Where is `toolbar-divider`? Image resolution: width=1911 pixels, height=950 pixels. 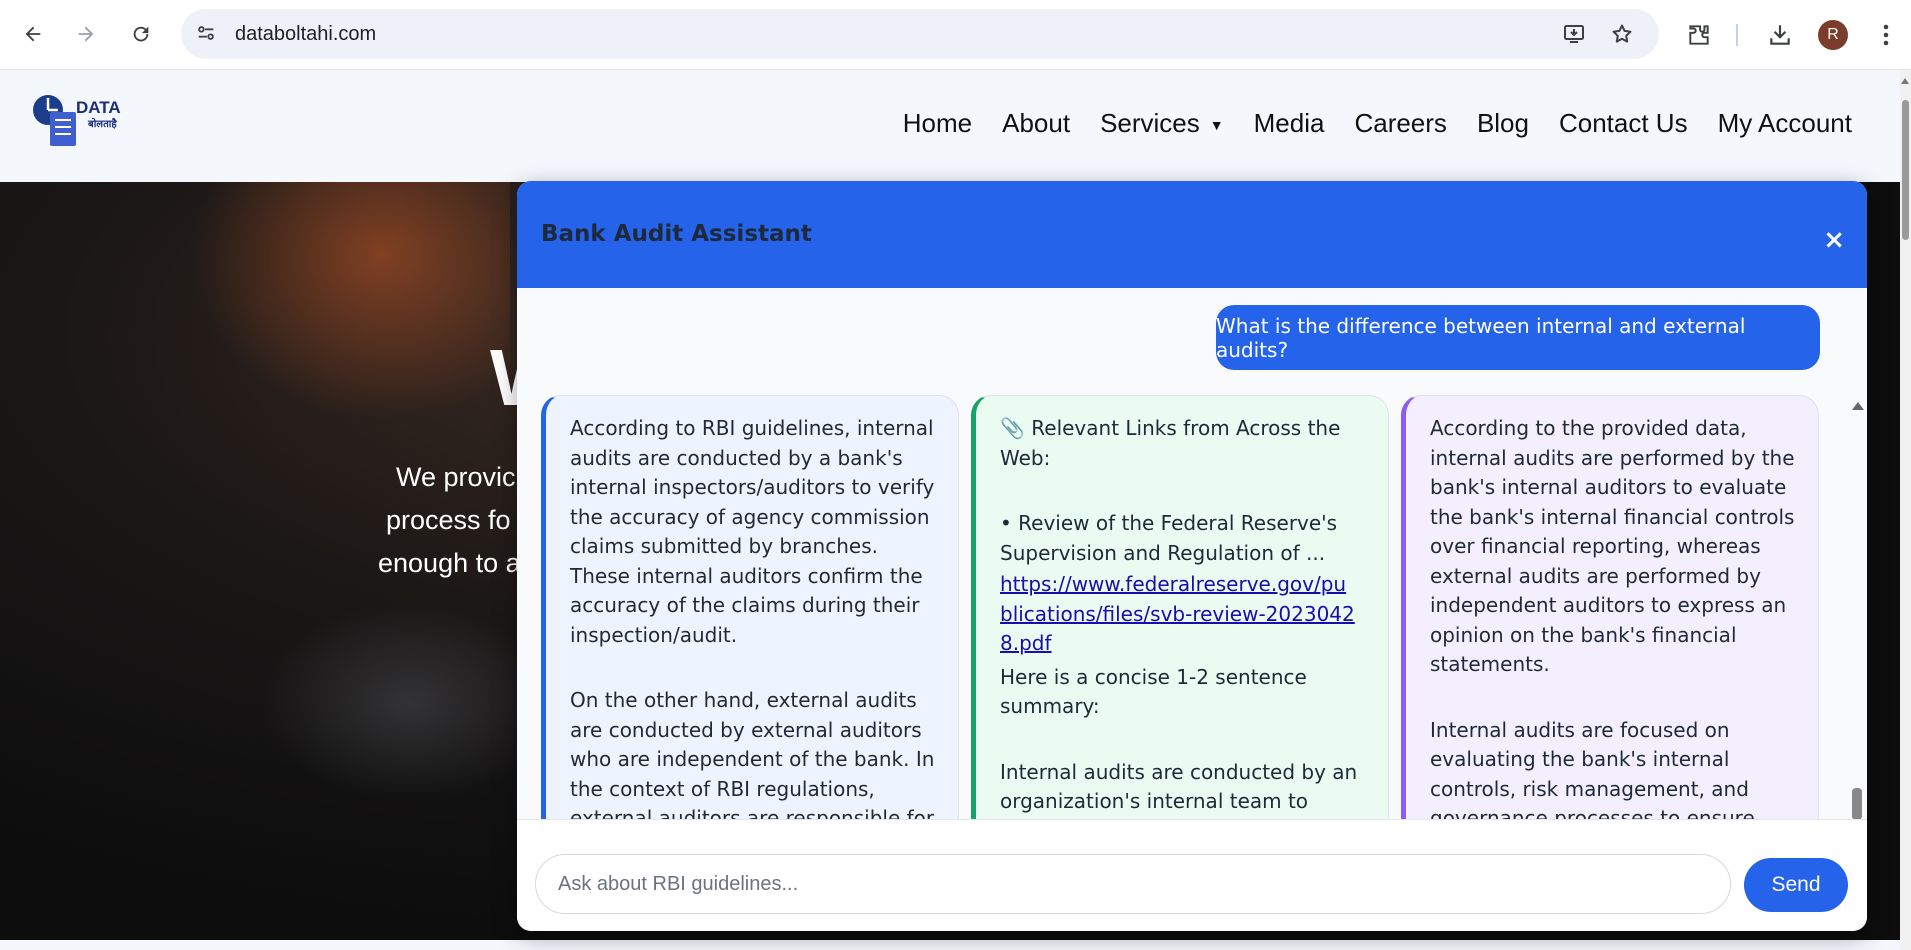
toolbar-divider is located at coordinates (1737, 35).